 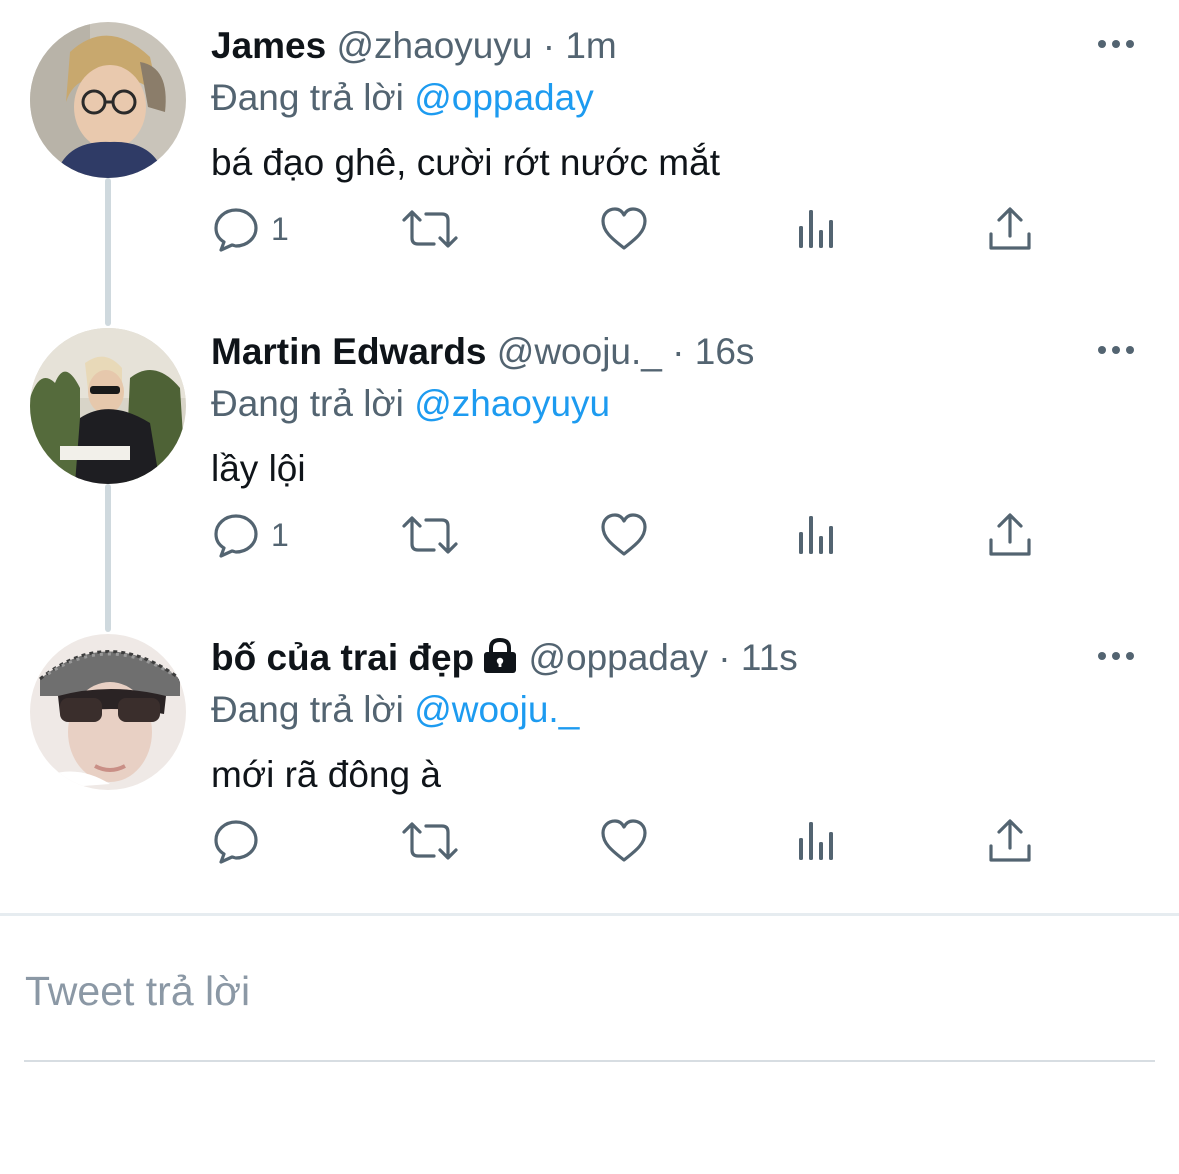 What do you see at coordinates (326, 774) in the screenshot?
I see `tweet-text: mới rã đông à` at bounding box center [326, 774].